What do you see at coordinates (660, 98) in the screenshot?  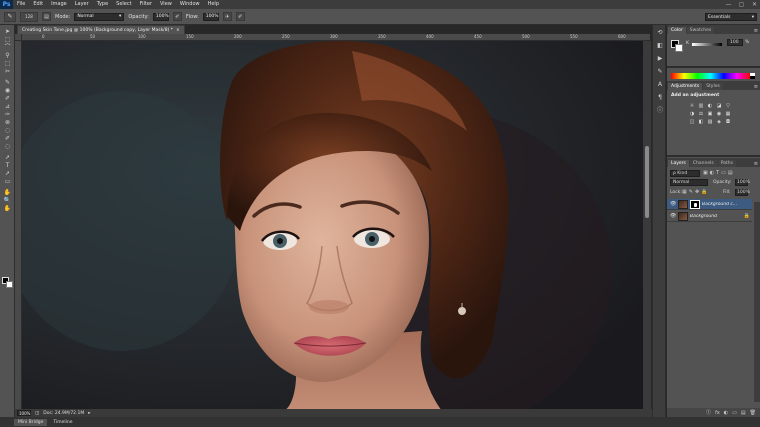 I see `paragraph-panel-icon: ¶` at bounding box center [660, 98].